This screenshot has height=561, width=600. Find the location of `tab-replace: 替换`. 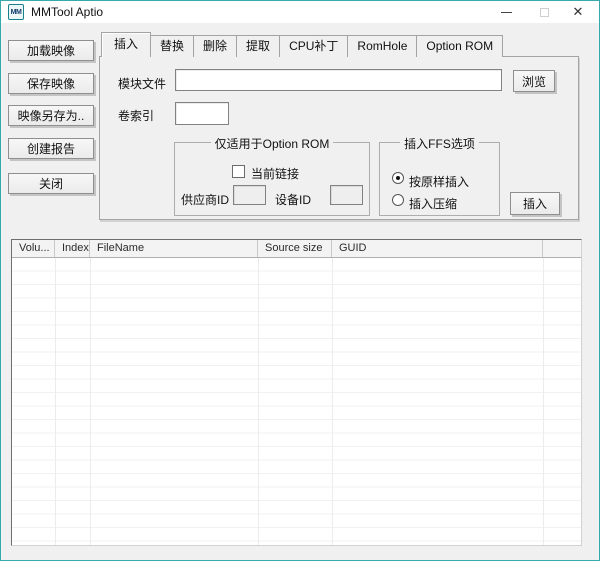

tab-replace: 替换 is located at coordinates (173, 46).